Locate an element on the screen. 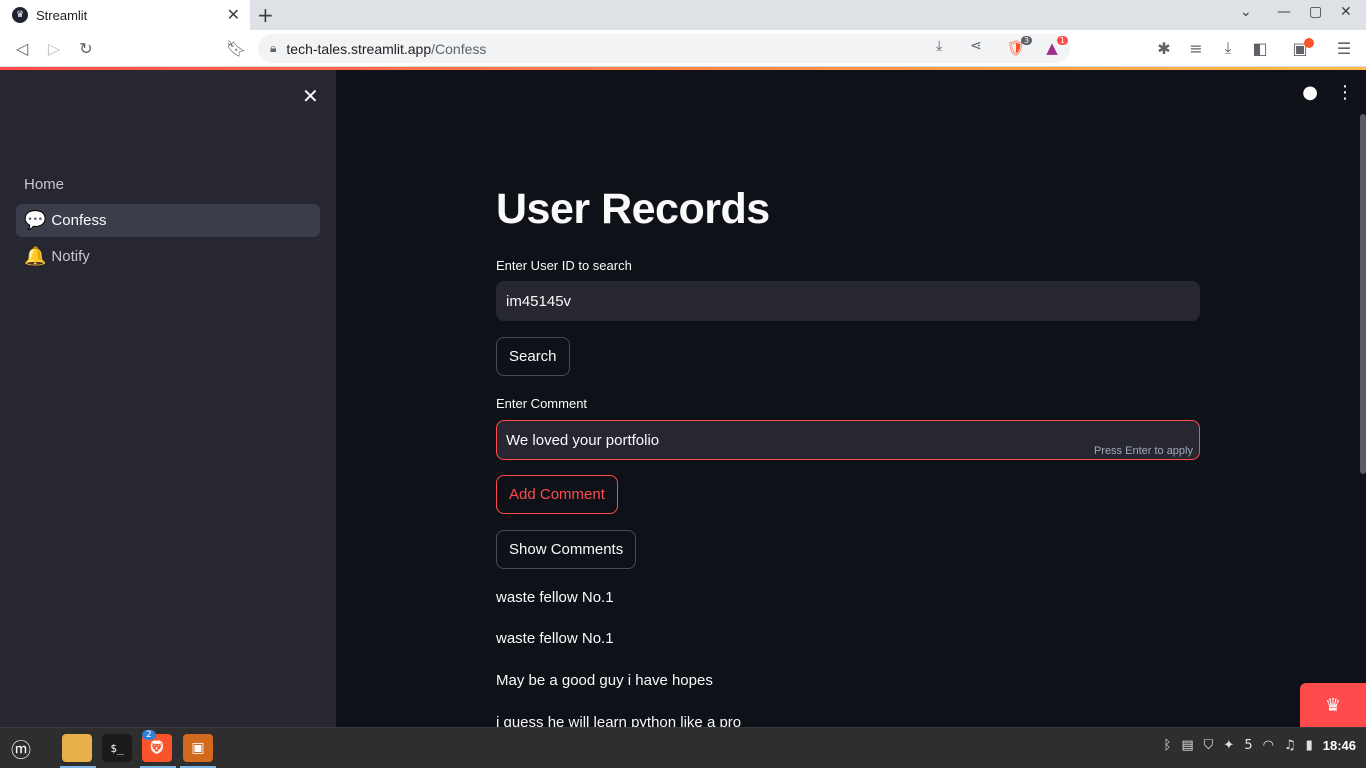 This screenshot has height=768, width=1366. downloads-icon: ⤓ is located at coordinates (1228, 48).